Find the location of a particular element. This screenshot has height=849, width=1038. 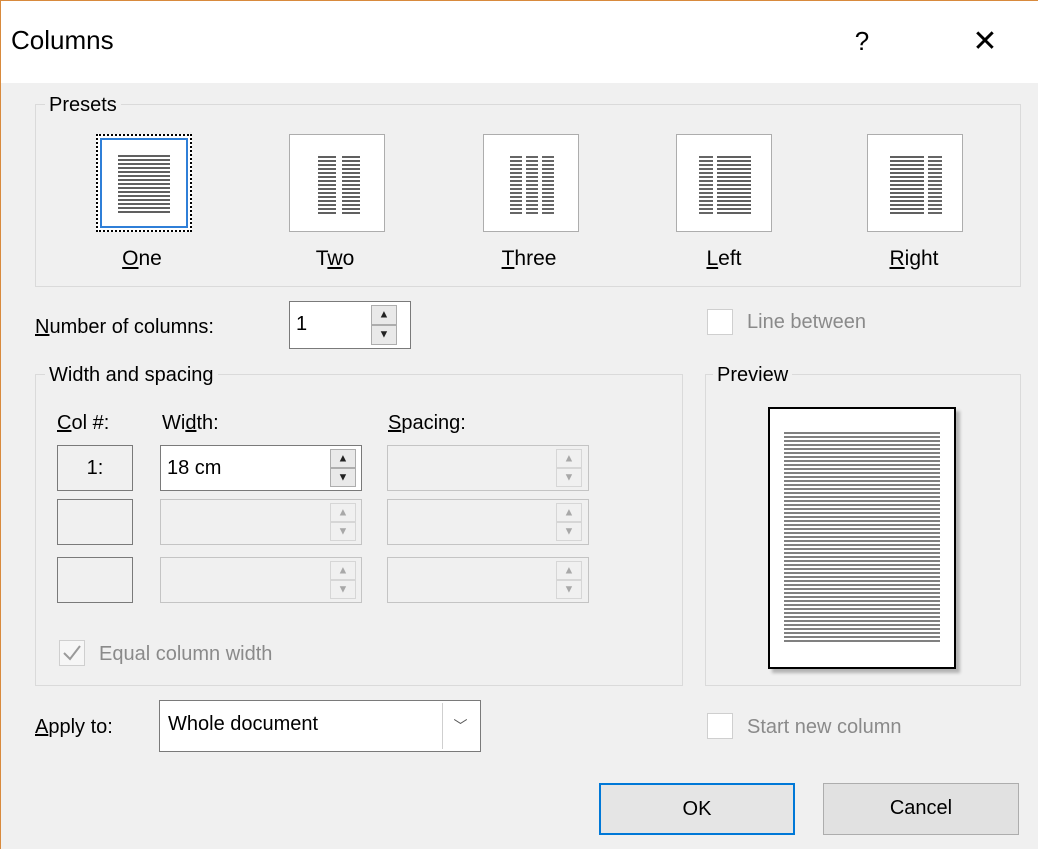

preview-text-lines is located at coordinates (862, 537).